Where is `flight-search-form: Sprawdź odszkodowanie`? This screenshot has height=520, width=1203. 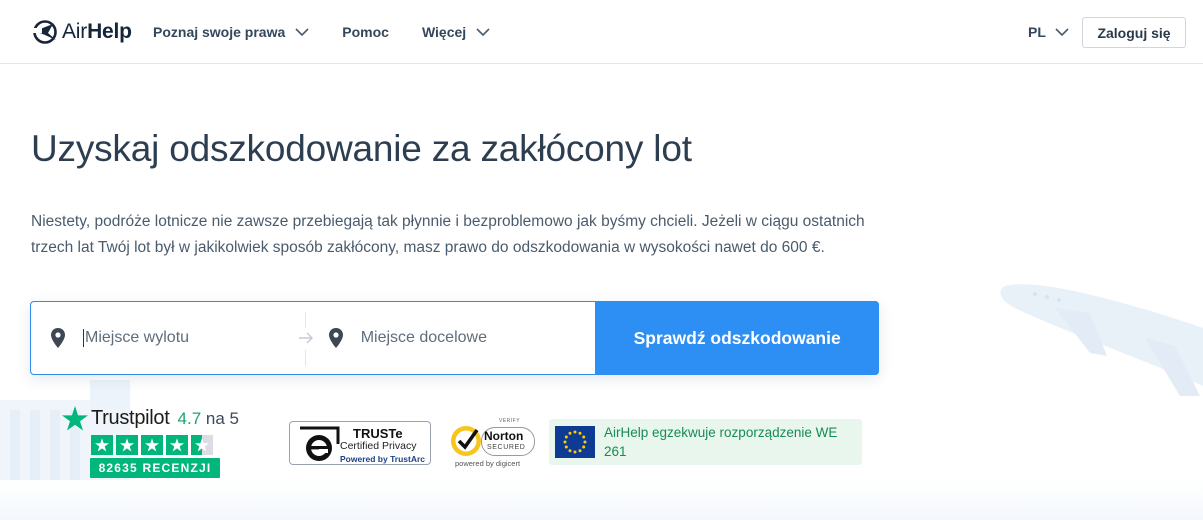
flight-search-form: Sprawdź odszkodowanie is located at coordinates (454, 338).